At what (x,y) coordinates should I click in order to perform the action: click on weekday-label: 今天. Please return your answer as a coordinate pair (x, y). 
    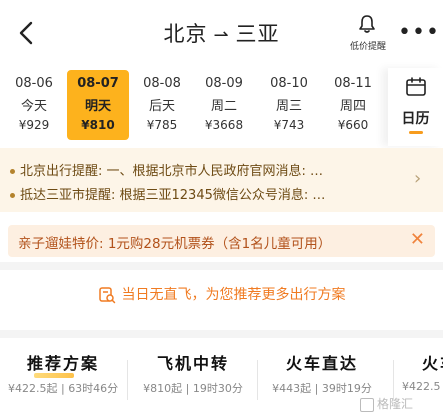
    Looking at the image, I should click on (33, 106).